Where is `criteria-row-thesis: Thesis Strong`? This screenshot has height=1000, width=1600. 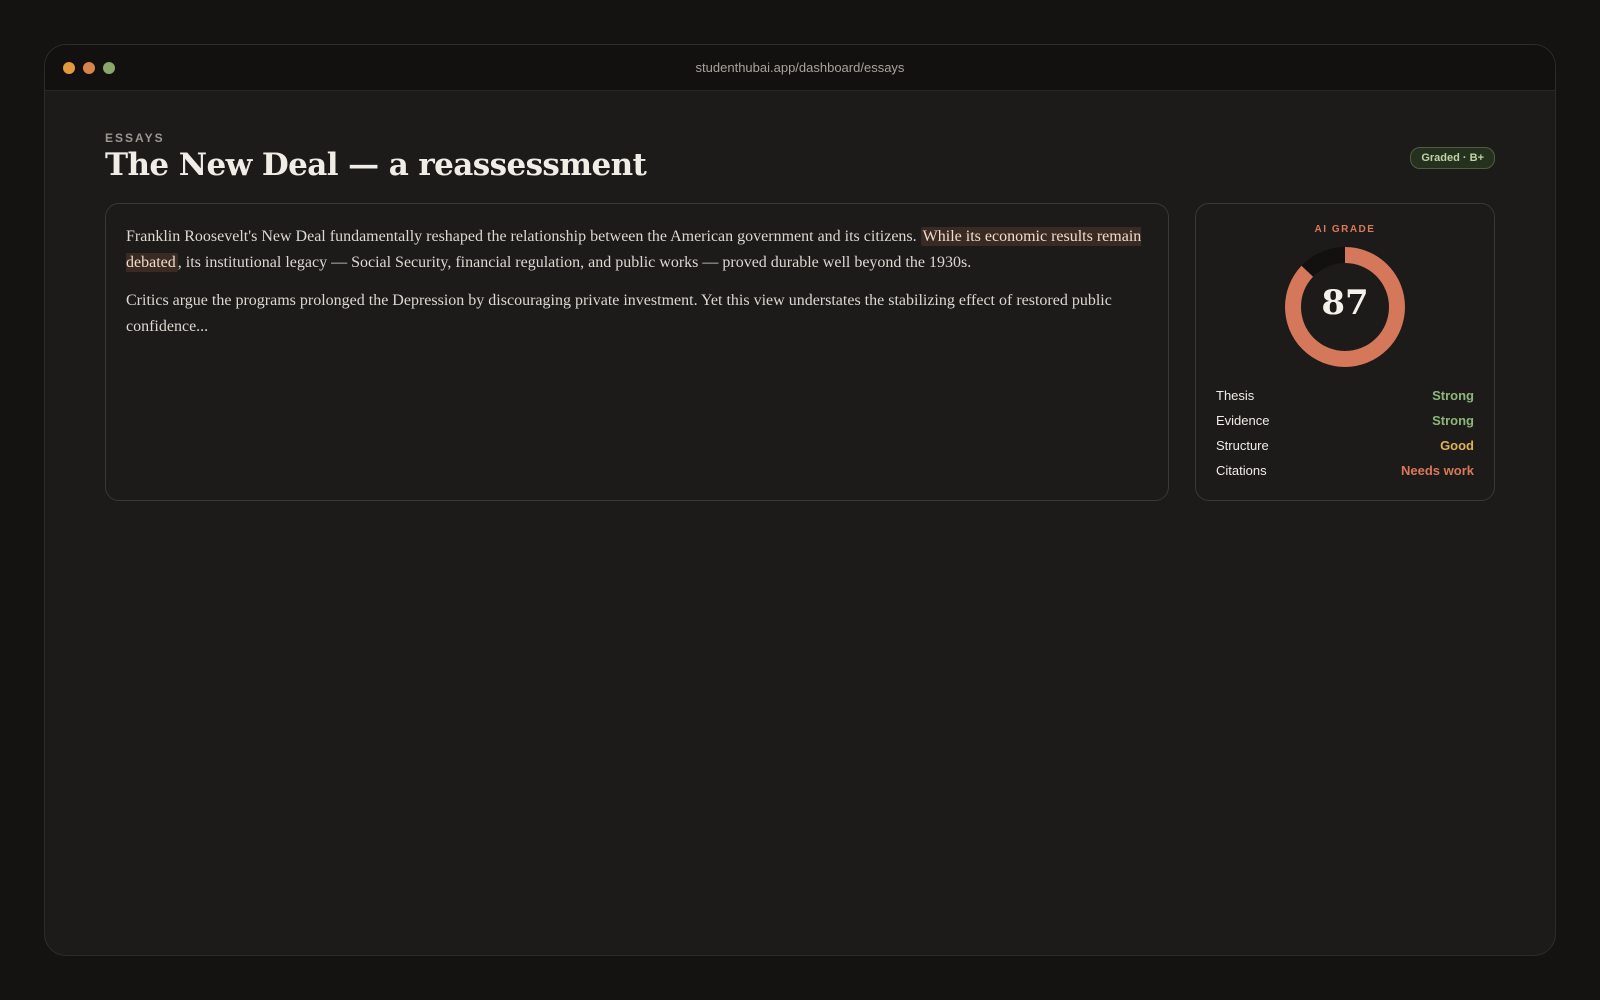 criteria-row-thesis: Thesis Strong is located at coordinates (1345, 395).